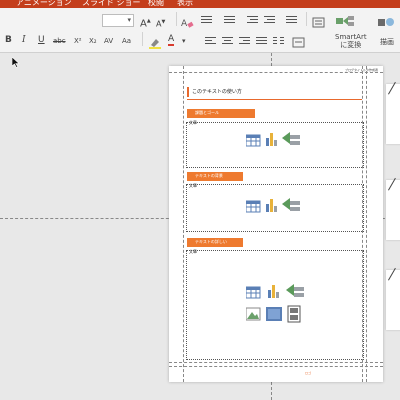 This screenshot has height=400, width=400. I want to click on menu-animations: アニメーション, so click(44, 4).